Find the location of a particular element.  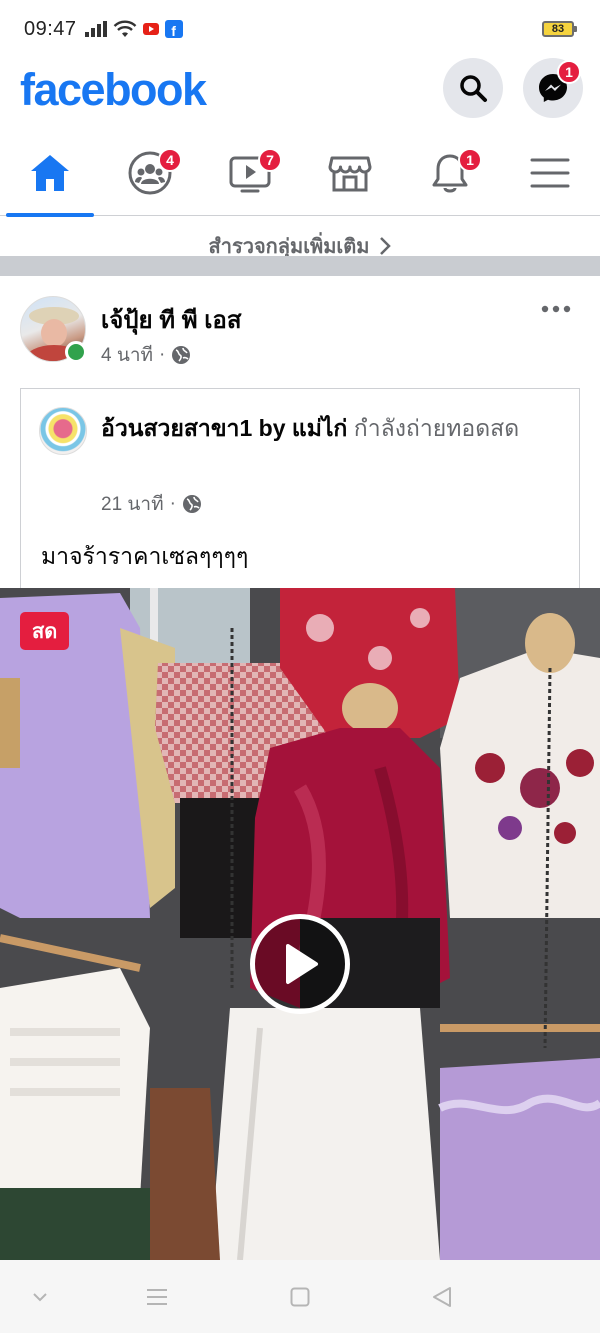

nav-home-button is located at coordinates (300, 1296).